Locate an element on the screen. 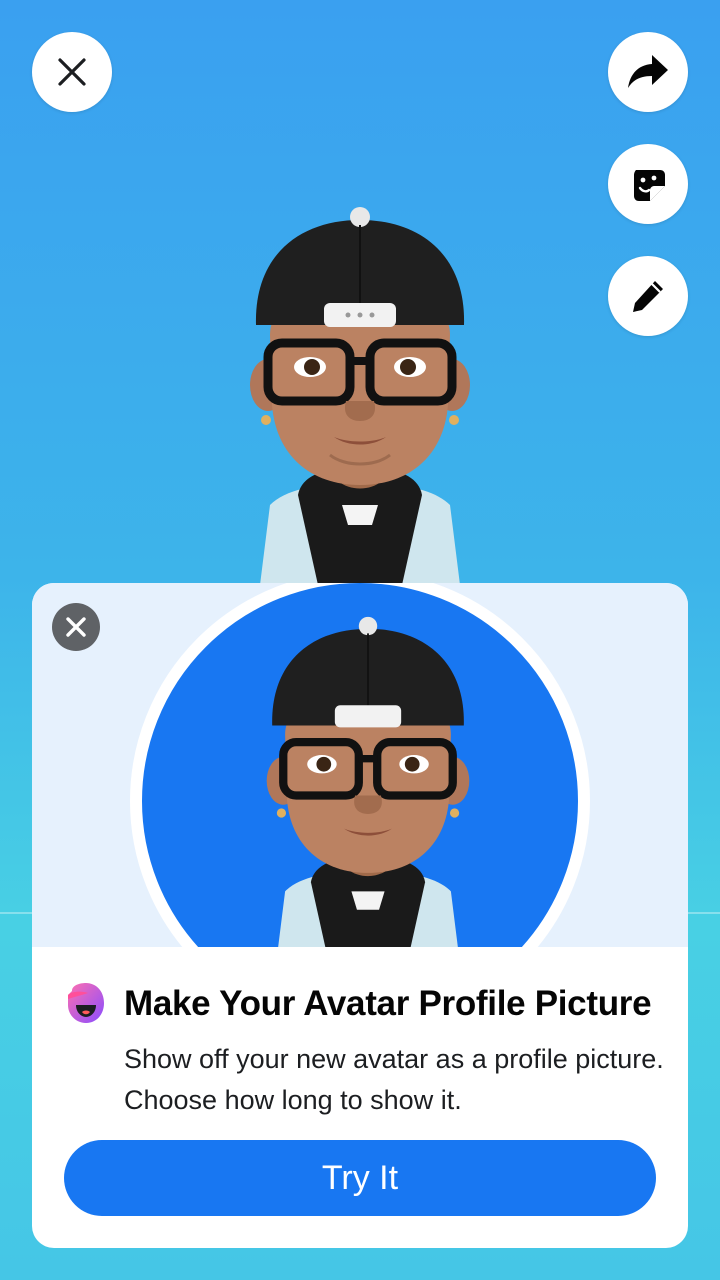  edit-avatar-button is located at coordinates (648, 296).